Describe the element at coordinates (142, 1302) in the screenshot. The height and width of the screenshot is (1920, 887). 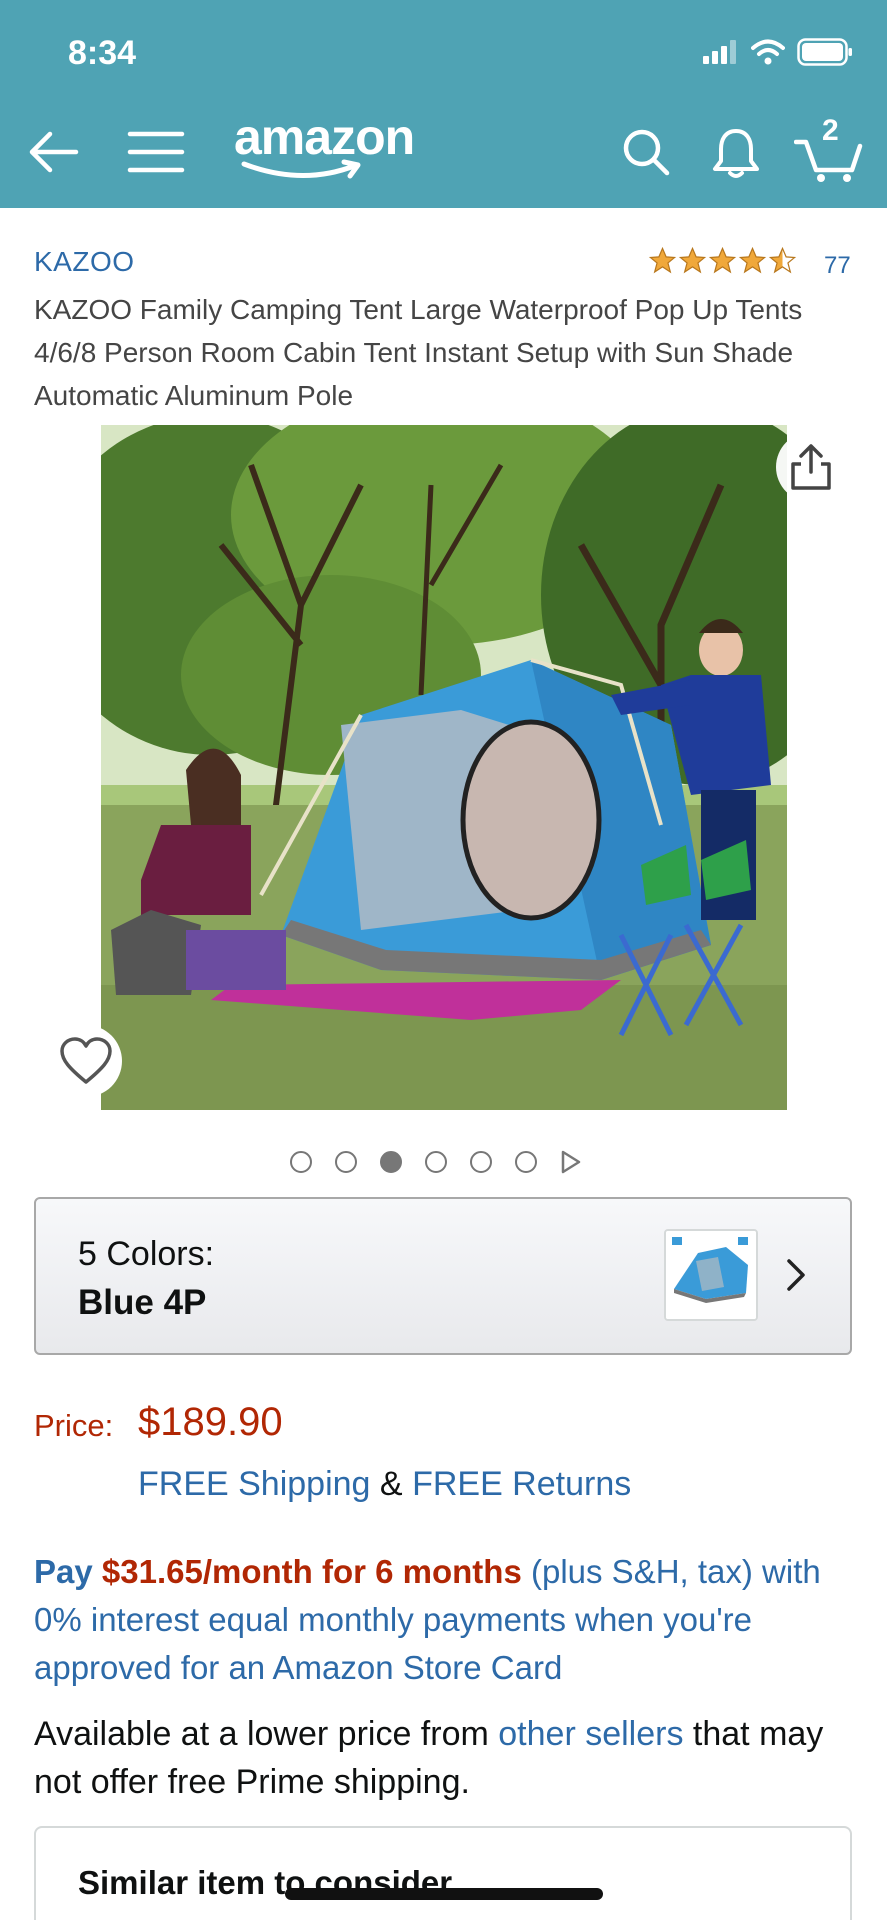
I see `variant-value: Blue 4P` at that location.